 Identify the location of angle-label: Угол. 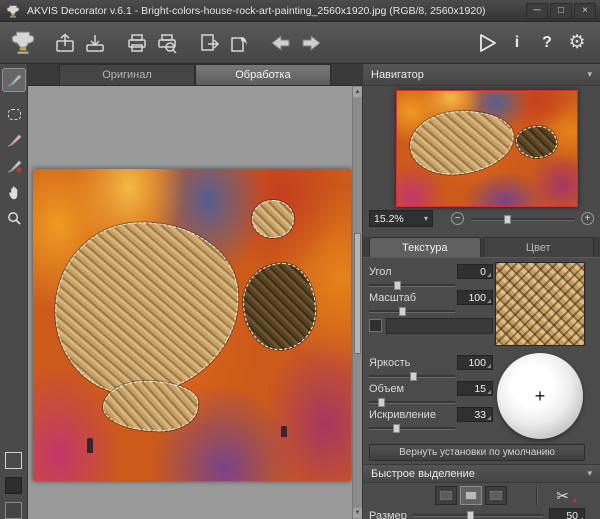
(380, 271).